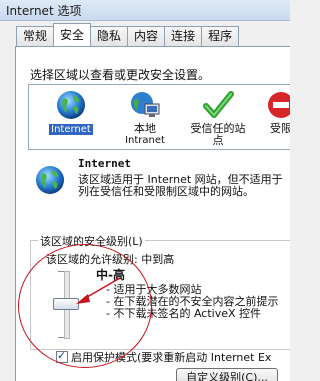 This screenshot has width=320, height=381. Describe the element at coordinates (183, 36) in the screenshot. I see `tab-connections: 连接` at that location.